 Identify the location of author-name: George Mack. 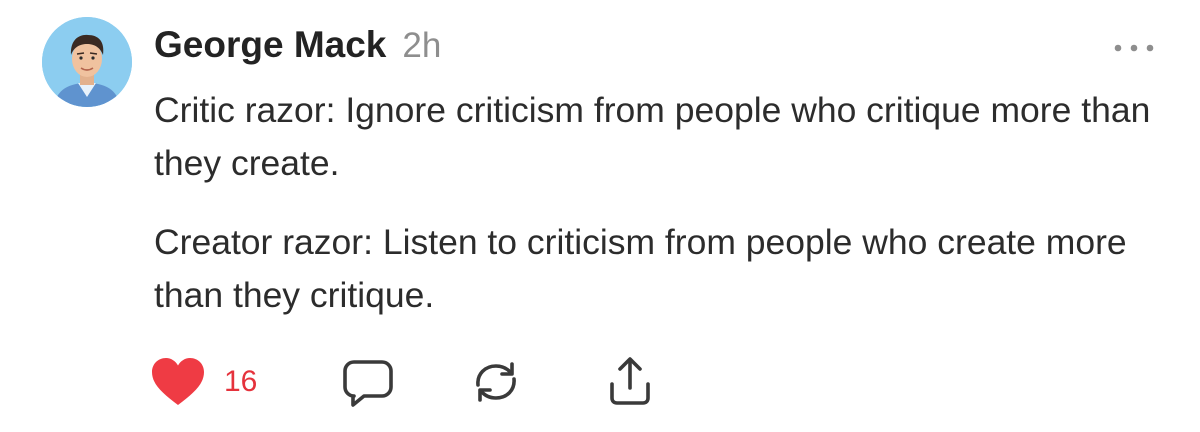
(270, 45).